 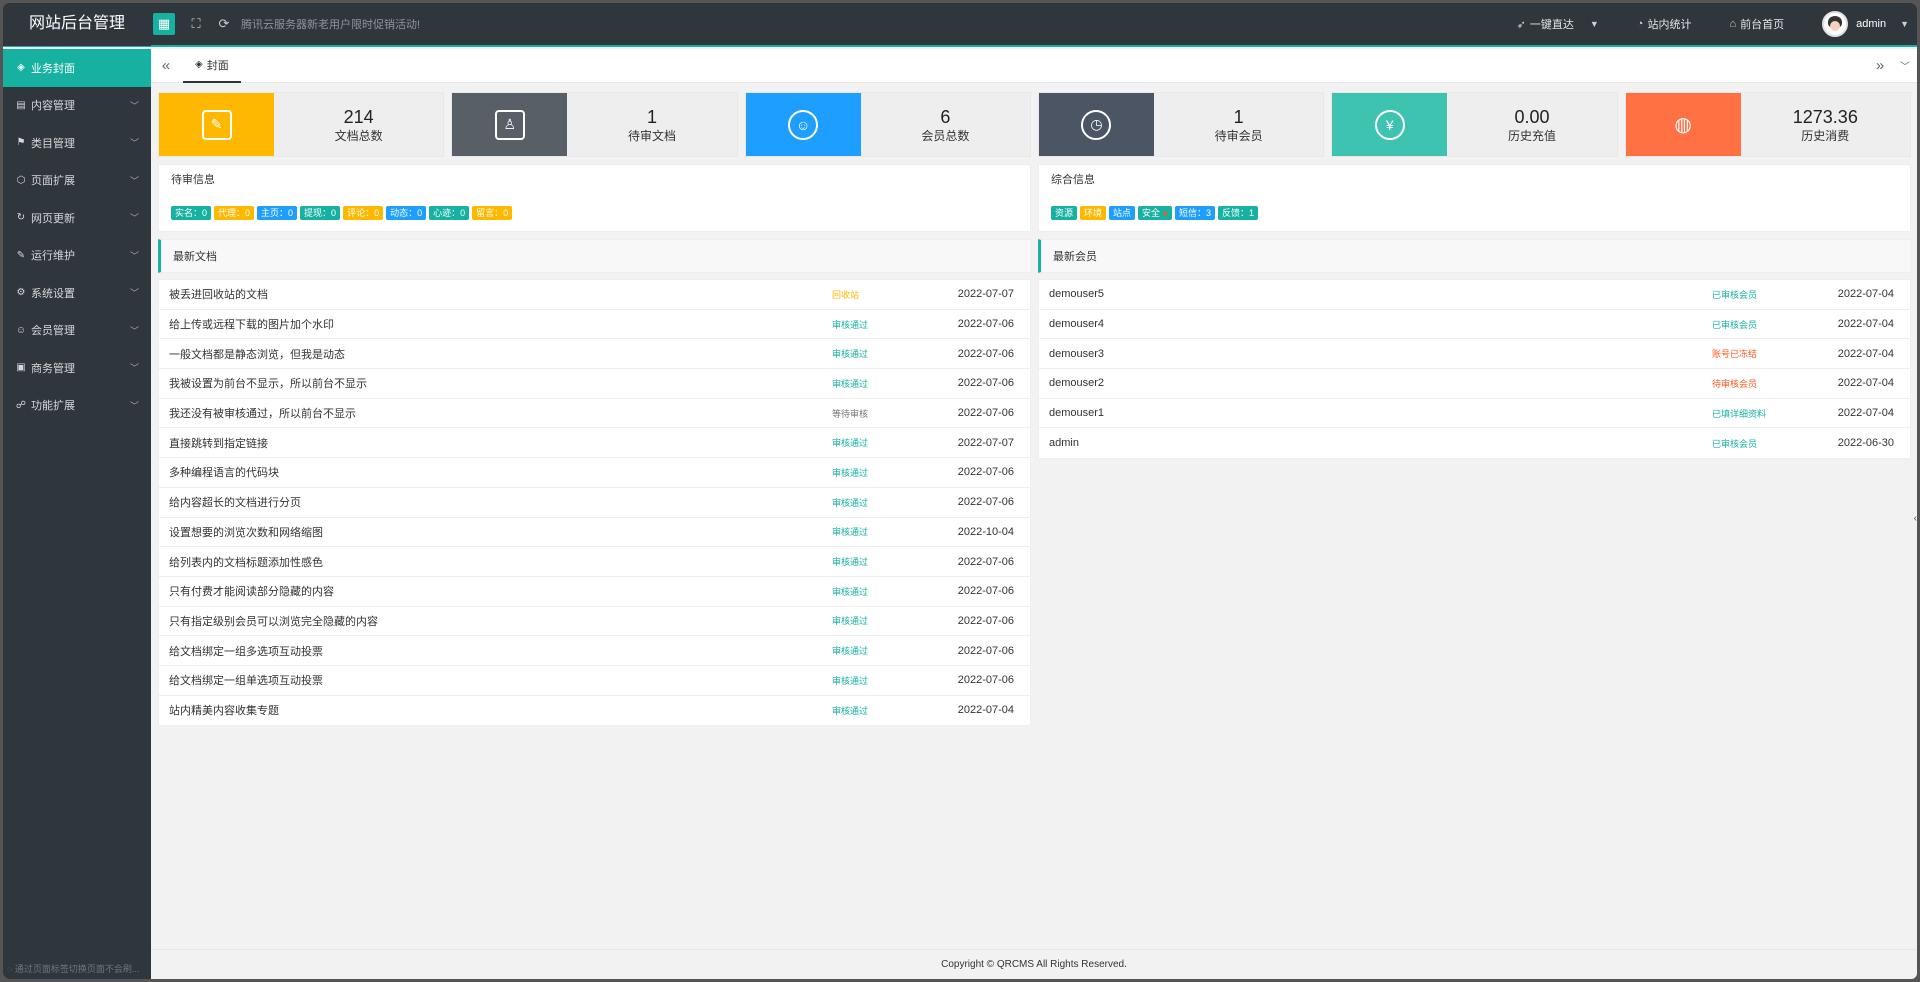 I want to click on sidebar-item-page: ⬡ 页面扩展 ﹀, so click(x=77, y=181).